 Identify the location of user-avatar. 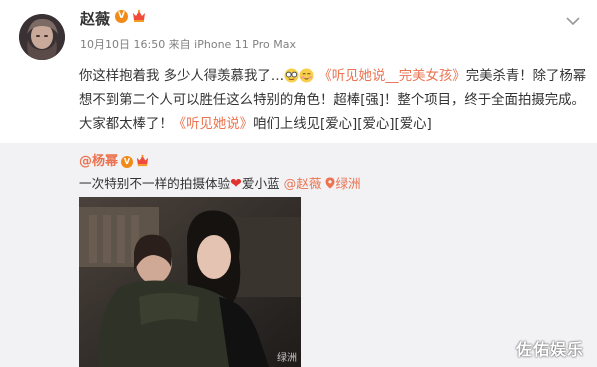
(42, 37).